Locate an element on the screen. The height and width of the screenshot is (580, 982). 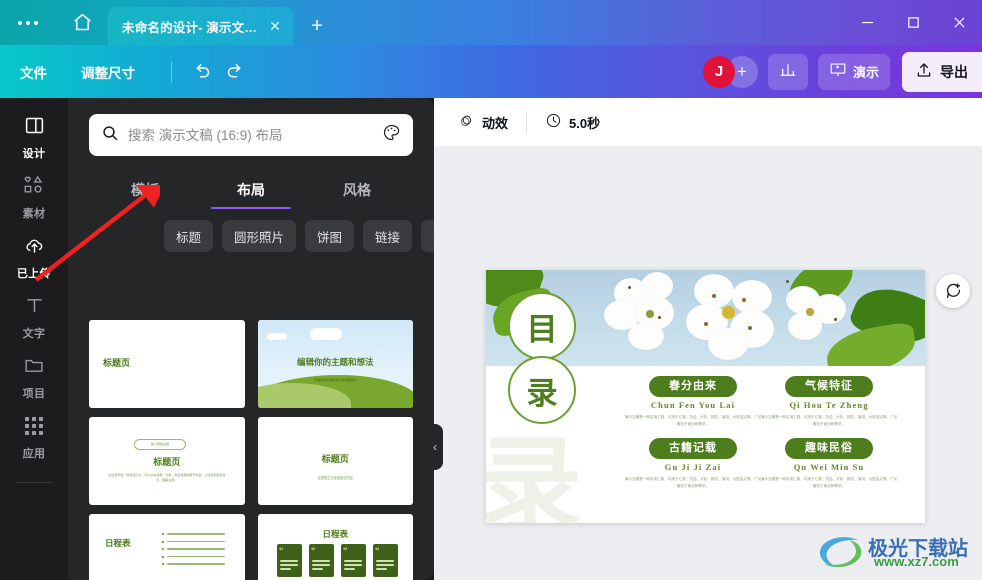
toolbar-divider is located at coordinates (171, 71).